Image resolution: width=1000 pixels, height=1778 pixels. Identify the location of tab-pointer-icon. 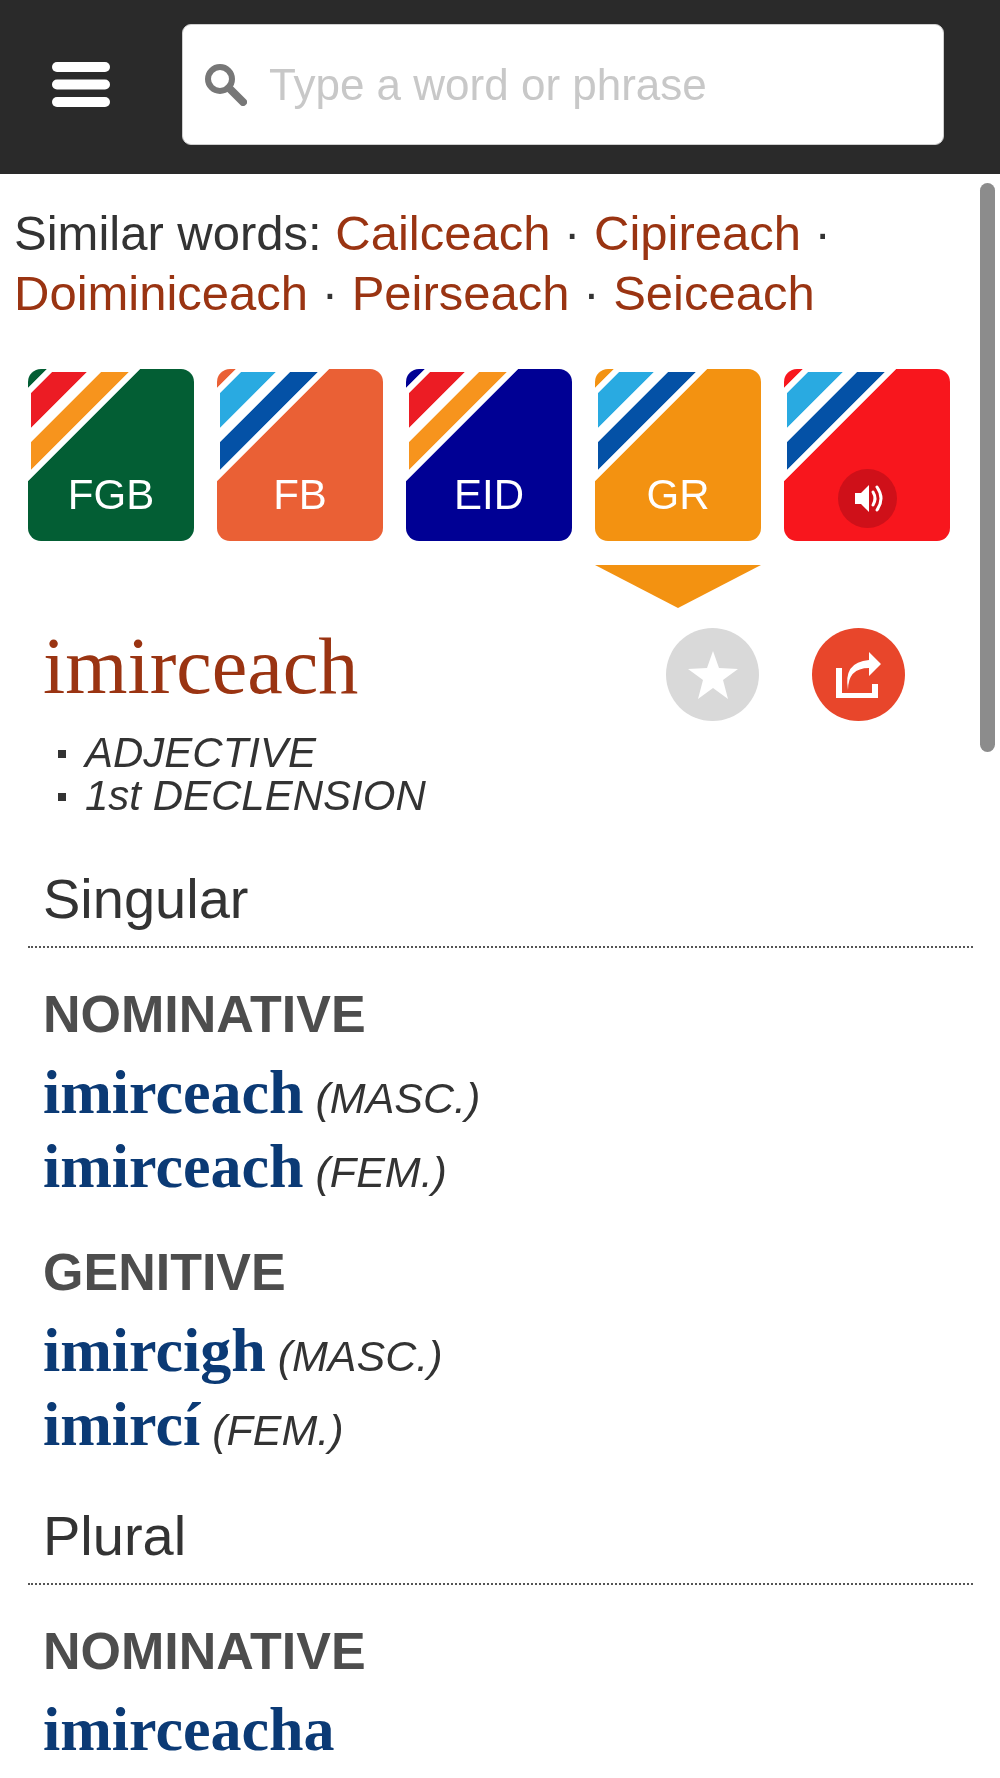
(678, 586).